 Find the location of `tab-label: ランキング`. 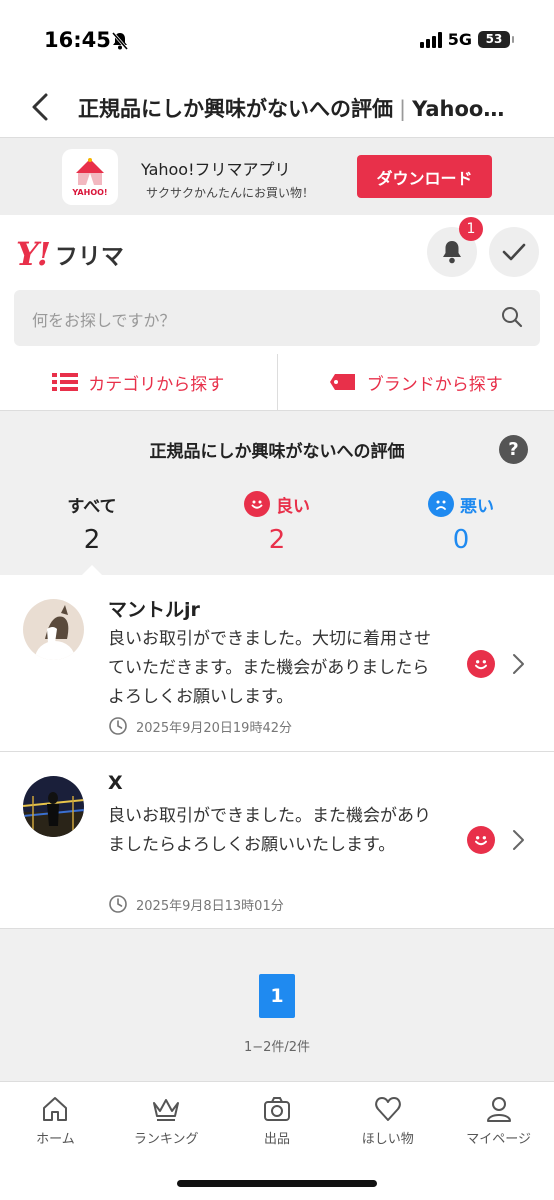

tab-label: ランキング is located at coordinates (166, 1139).